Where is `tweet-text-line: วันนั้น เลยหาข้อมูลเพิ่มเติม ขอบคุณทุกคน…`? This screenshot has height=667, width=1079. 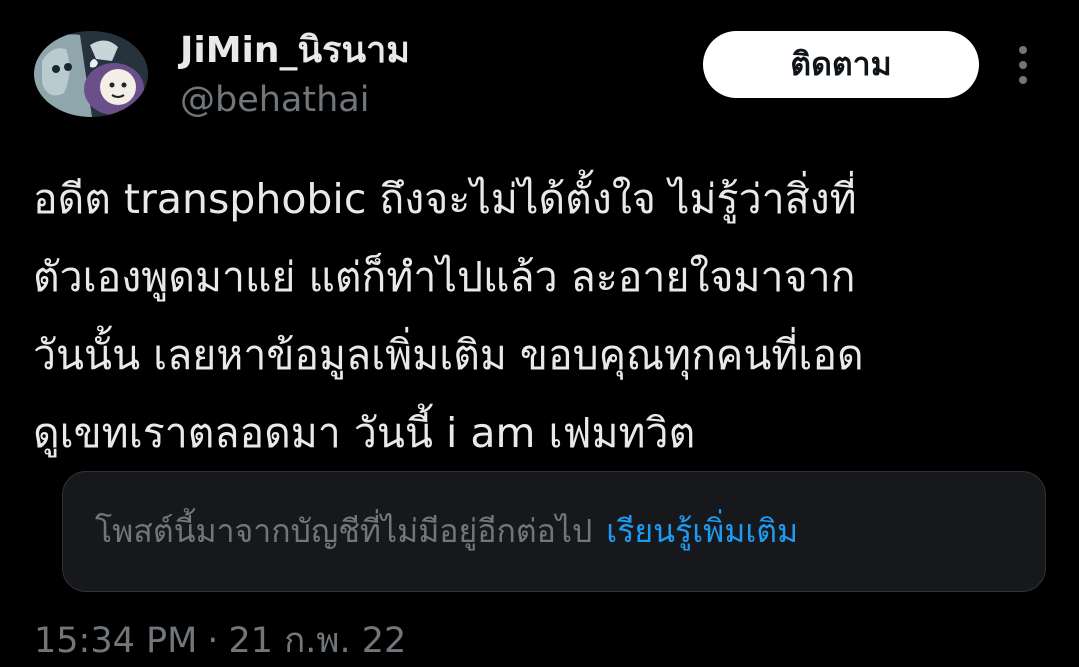 tweet-text-line: วันนั้น เลยหาข้อมูลเพิ่มเติม ขอบคุณทุกคน… is located at coordinates (448, 355).